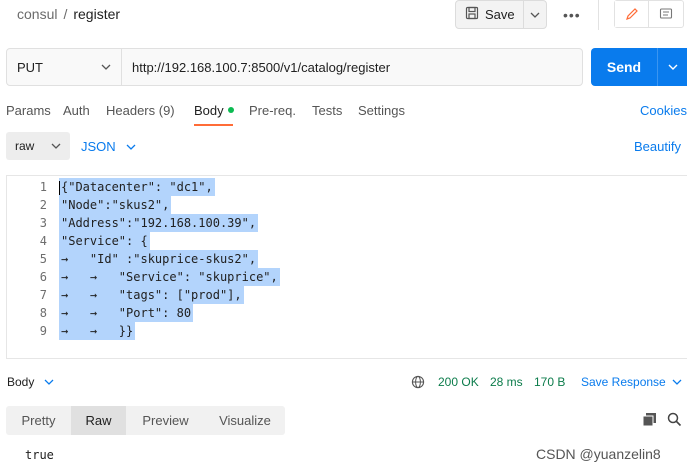 This screenshot has width=687, height=473. What do you see at coordinates (343, 383) in the screenshot?
I see `response-status-bar: Body 200 OK 28 ms 170 B Save Response` at bounding box center [343, 383].